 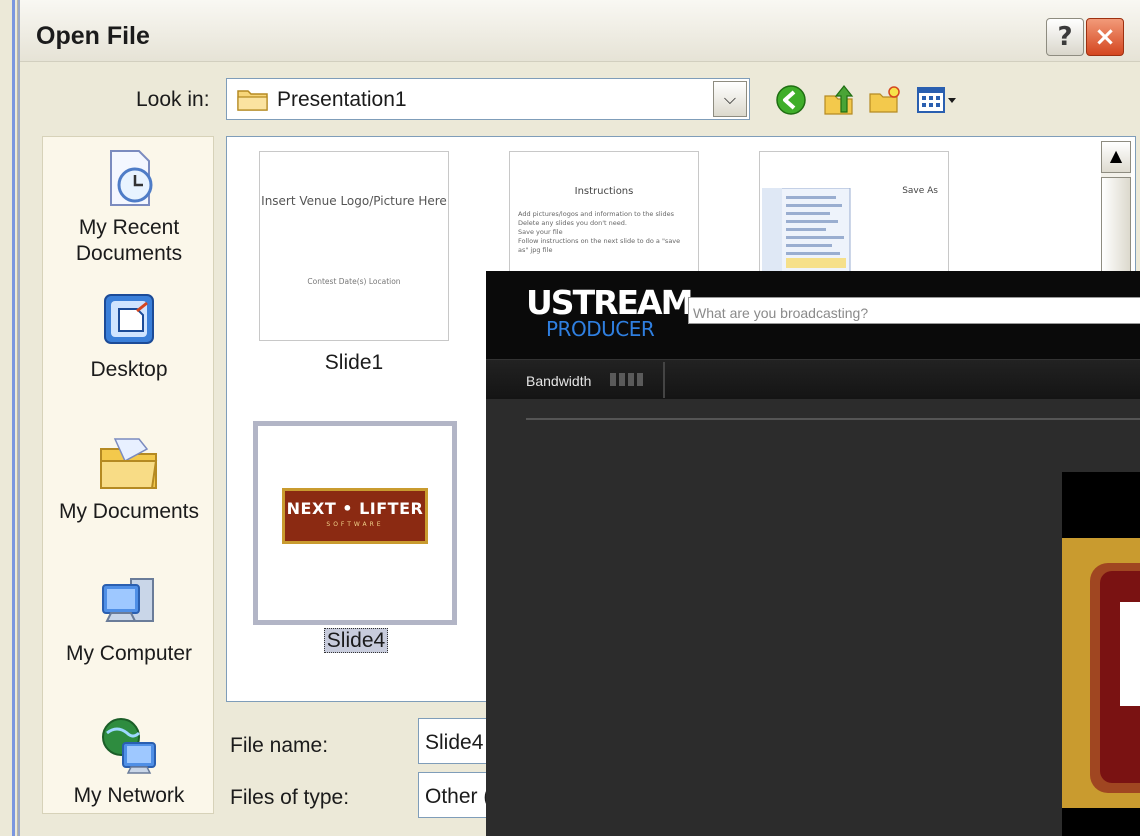 I want to click on slide2-thumb-title: Instructions, so click(x=604, y=191).